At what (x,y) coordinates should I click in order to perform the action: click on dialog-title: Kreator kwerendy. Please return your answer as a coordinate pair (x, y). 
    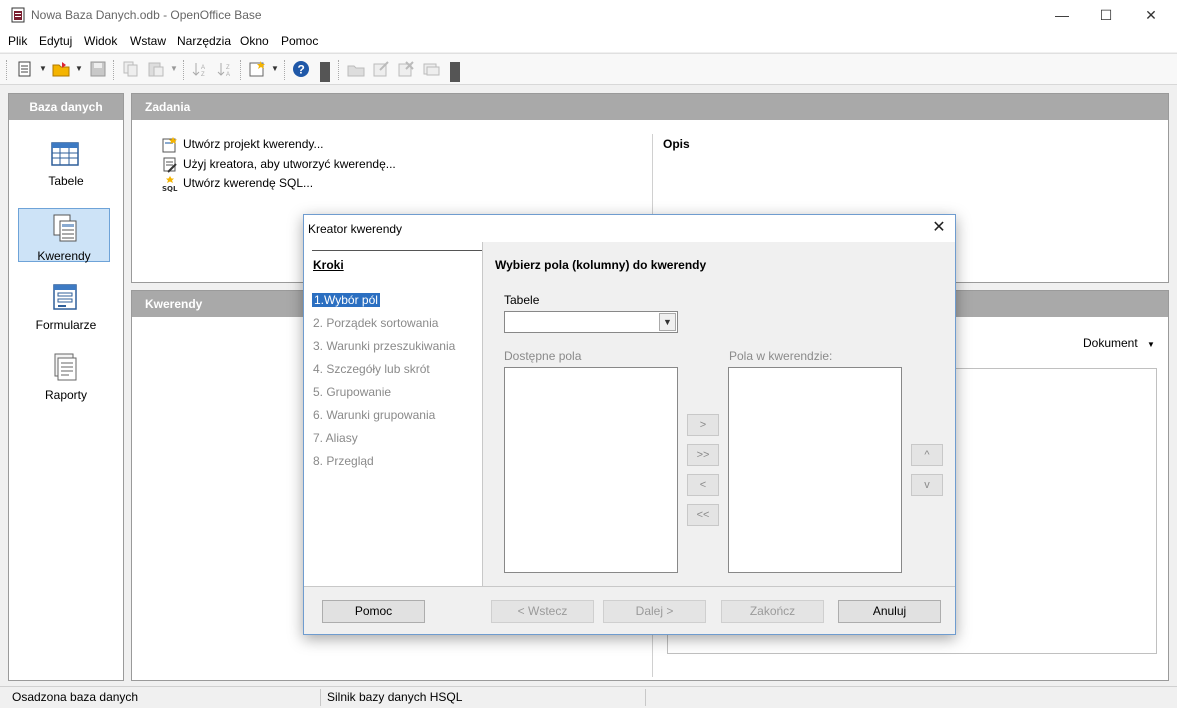
    Looking at the image, I should click on (355, 229).